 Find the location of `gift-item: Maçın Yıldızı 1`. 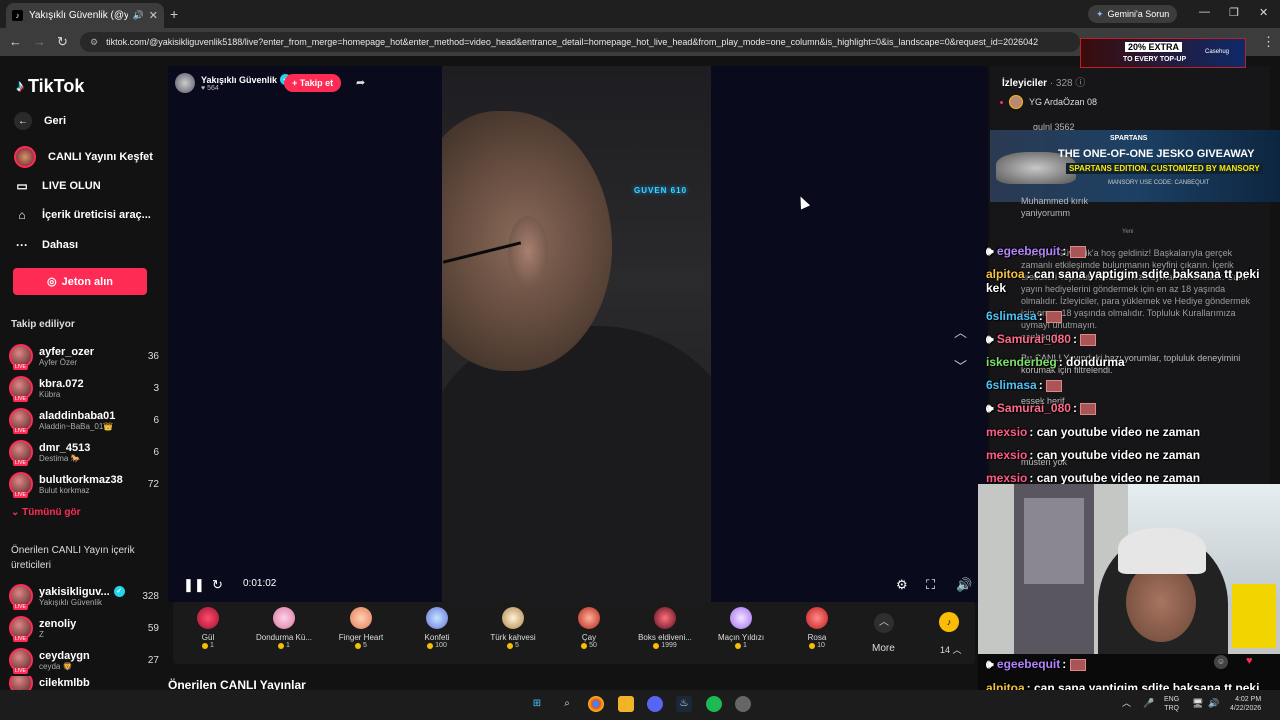

gift-item: Maçın Yıldızı 1 is located at coordinates (741, 628).